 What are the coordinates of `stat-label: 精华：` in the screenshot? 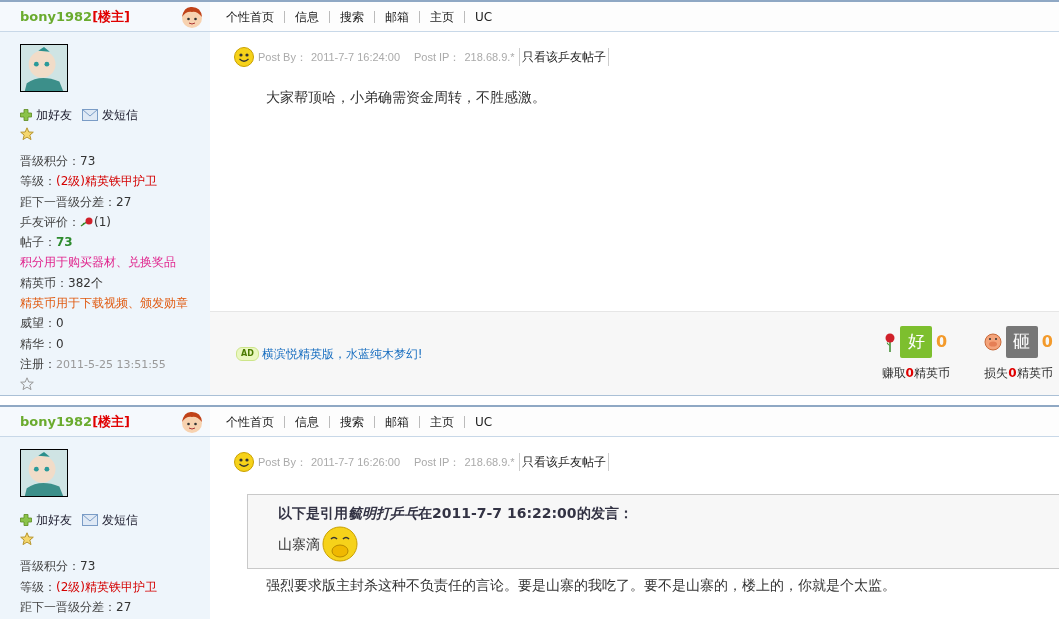 It's located at (38, 343).